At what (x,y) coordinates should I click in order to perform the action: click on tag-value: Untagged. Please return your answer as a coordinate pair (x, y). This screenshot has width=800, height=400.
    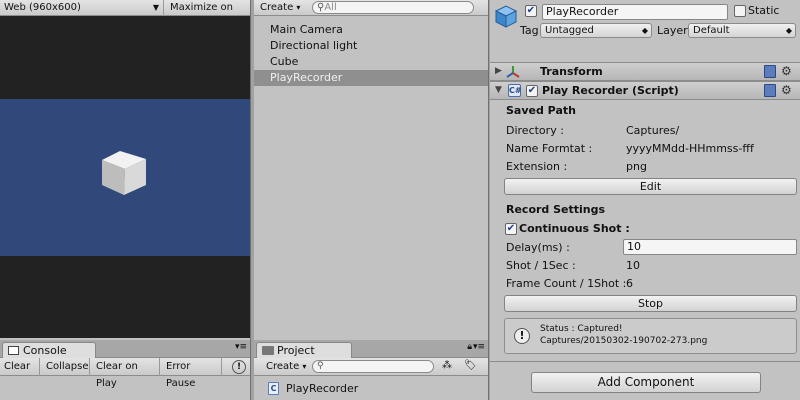
    Looking at the image, I should click on (569, 30).